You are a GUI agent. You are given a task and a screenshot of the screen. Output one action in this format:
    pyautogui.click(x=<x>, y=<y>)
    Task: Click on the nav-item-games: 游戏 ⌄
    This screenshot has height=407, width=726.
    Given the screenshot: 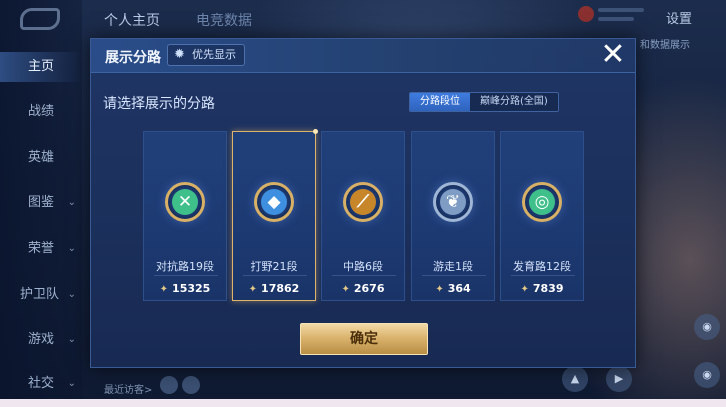 What is the action you would take?
    pyautogui.click(x=41, y=340)
    